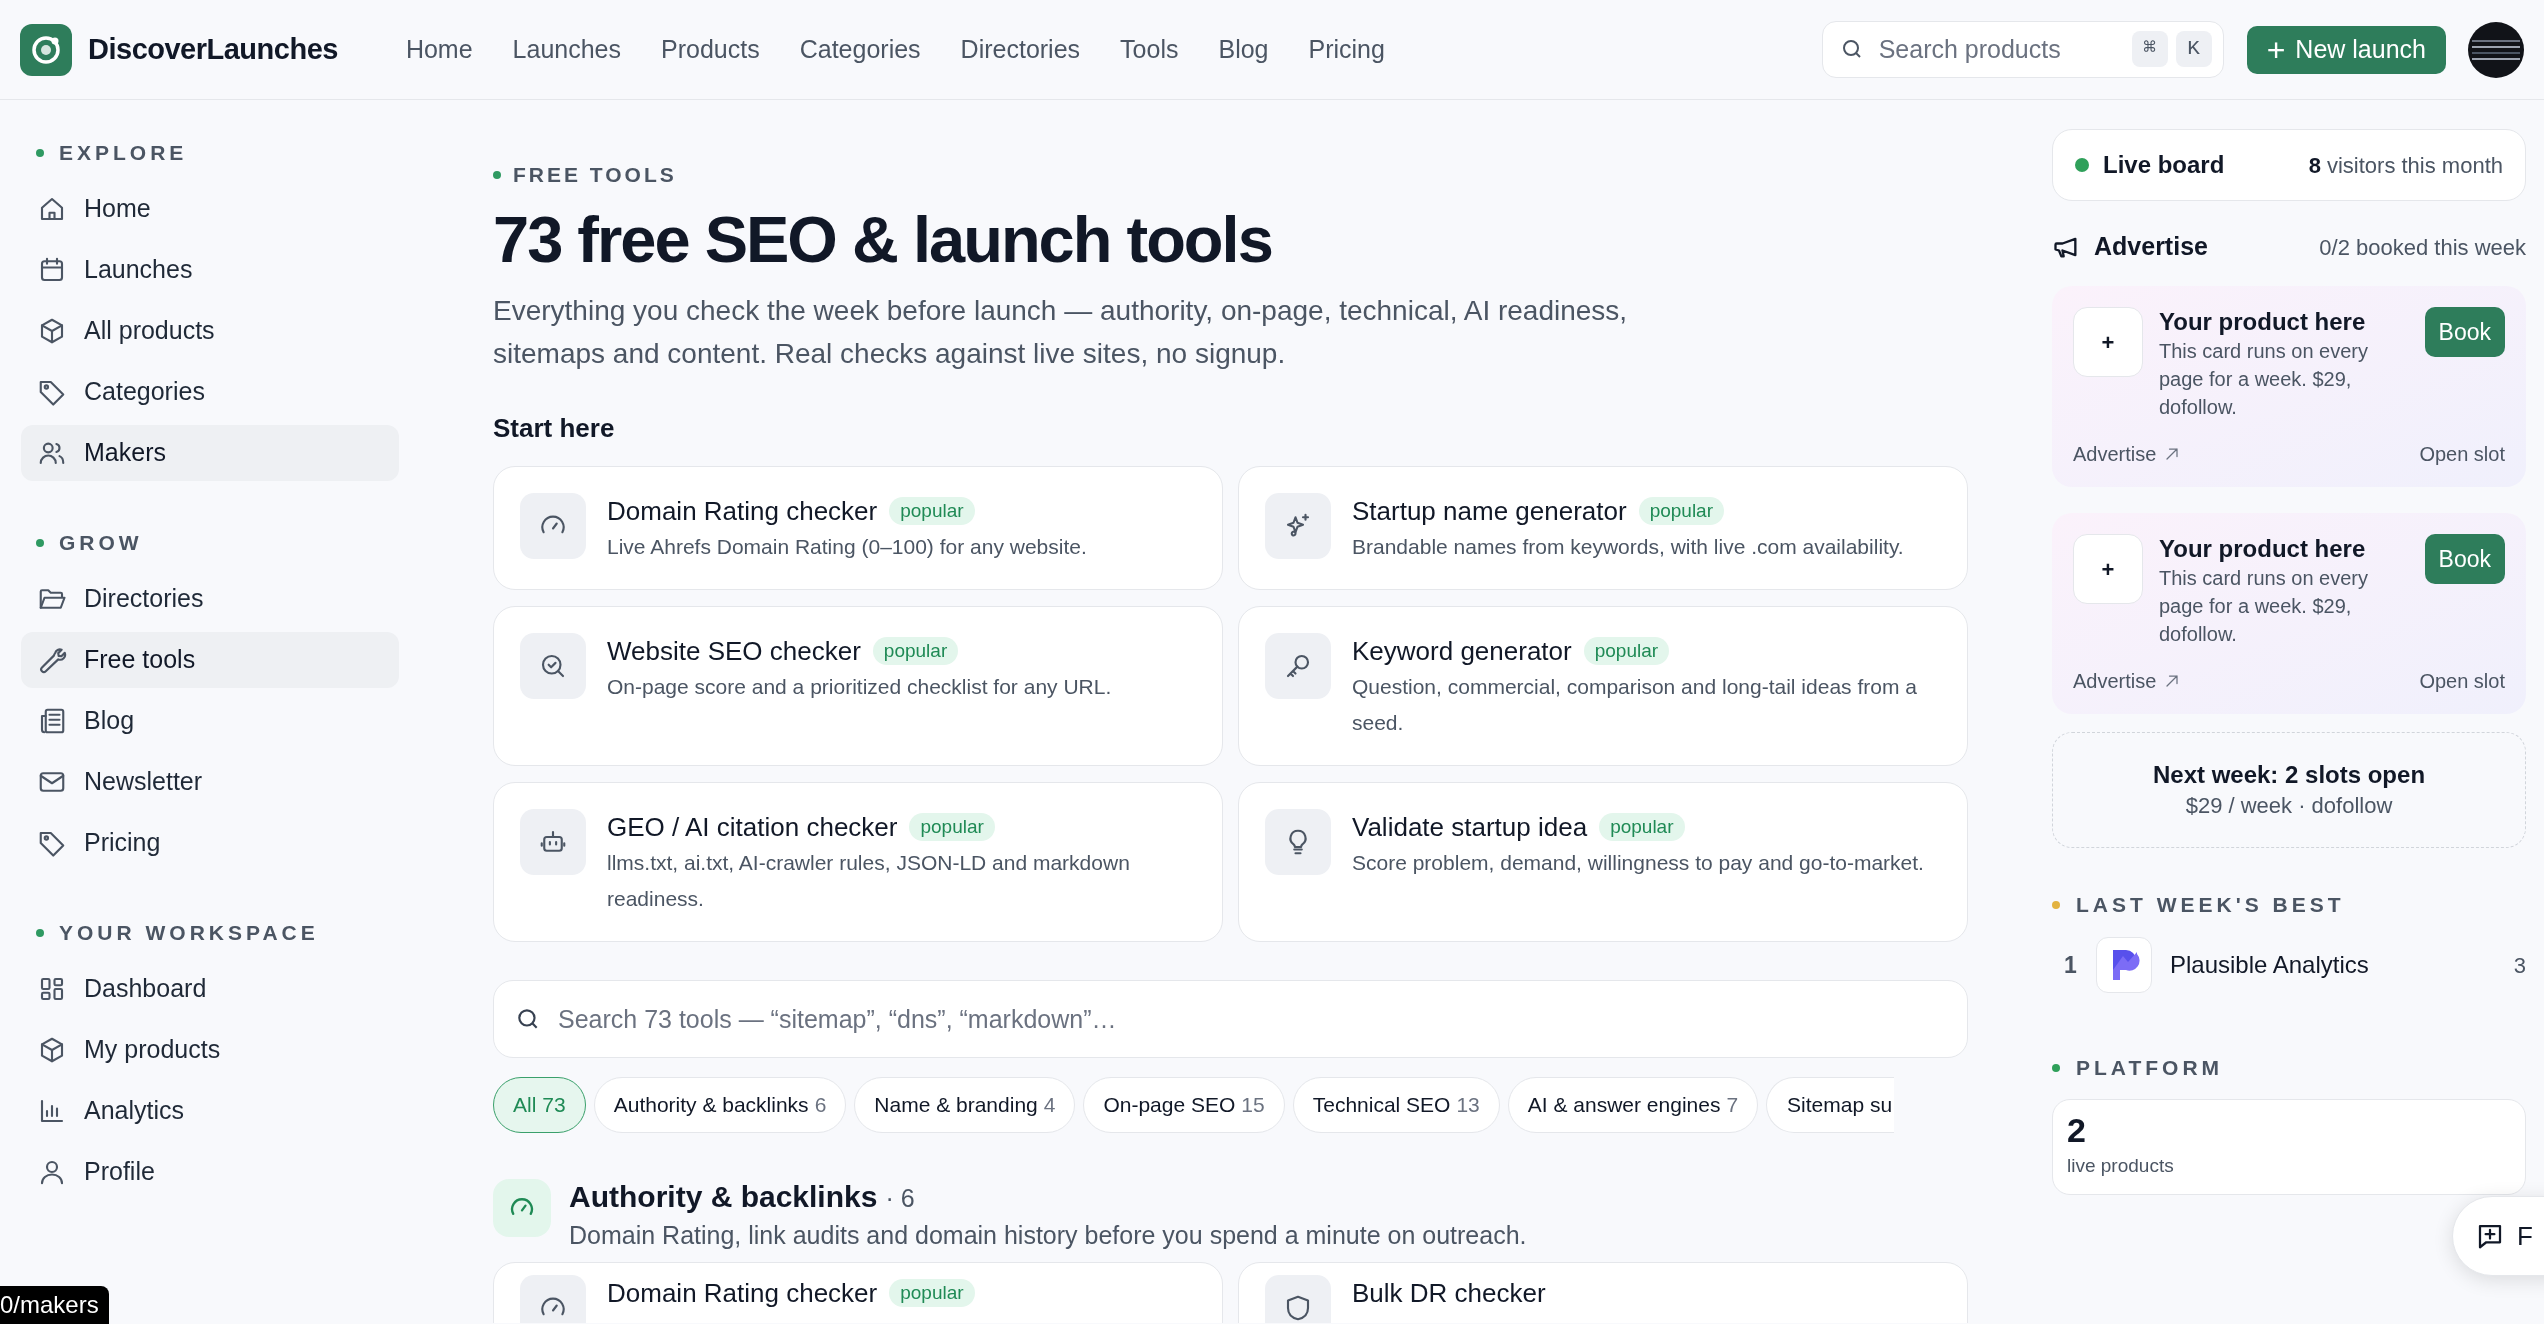 This screenshot has height=1324, width=2544. Describe the element at coordinates (2269, 965) in the screenshot. I see `product-name: Plausible Analytics` at that location.